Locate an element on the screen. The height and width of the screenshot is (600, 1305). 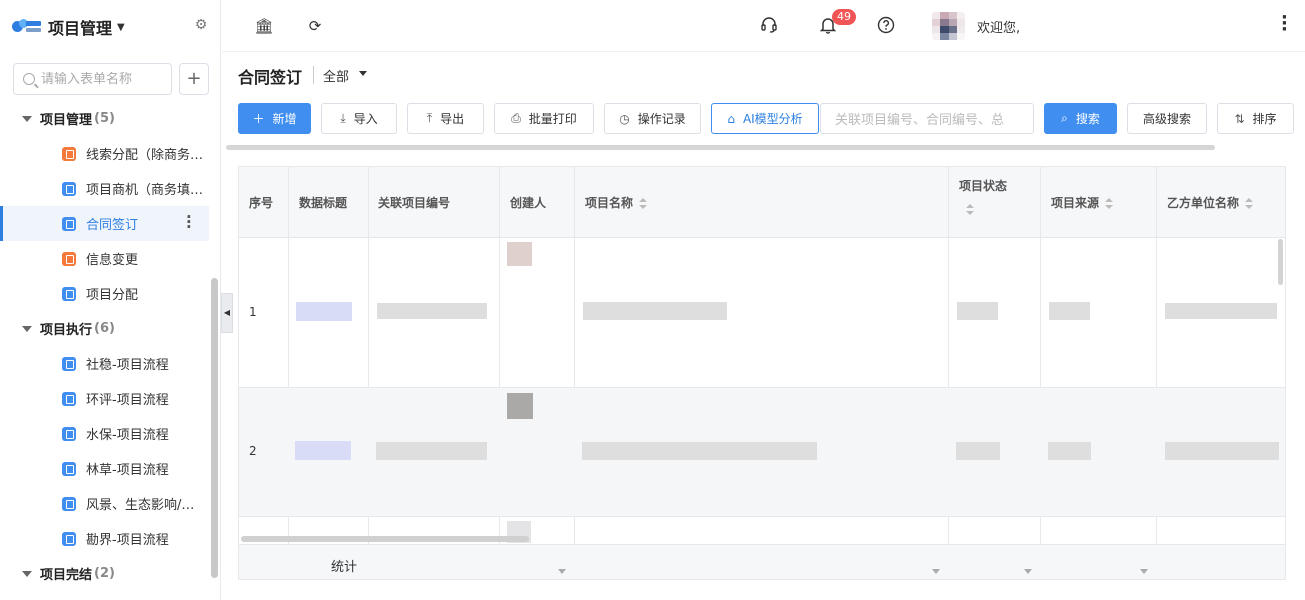
notification-badge: 49 is located at coordinates (844, 17).